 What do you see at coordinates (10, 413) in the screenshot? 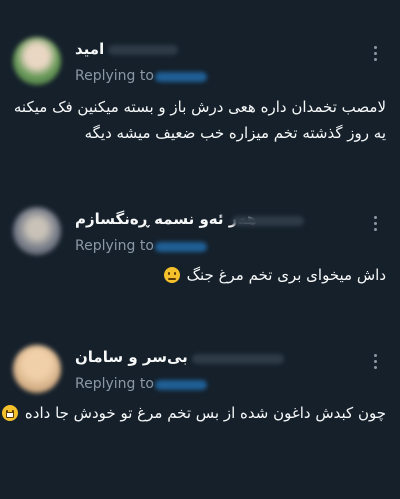
I see `grinning-sweat-emoji-icon` at bounding box center [10, 413].